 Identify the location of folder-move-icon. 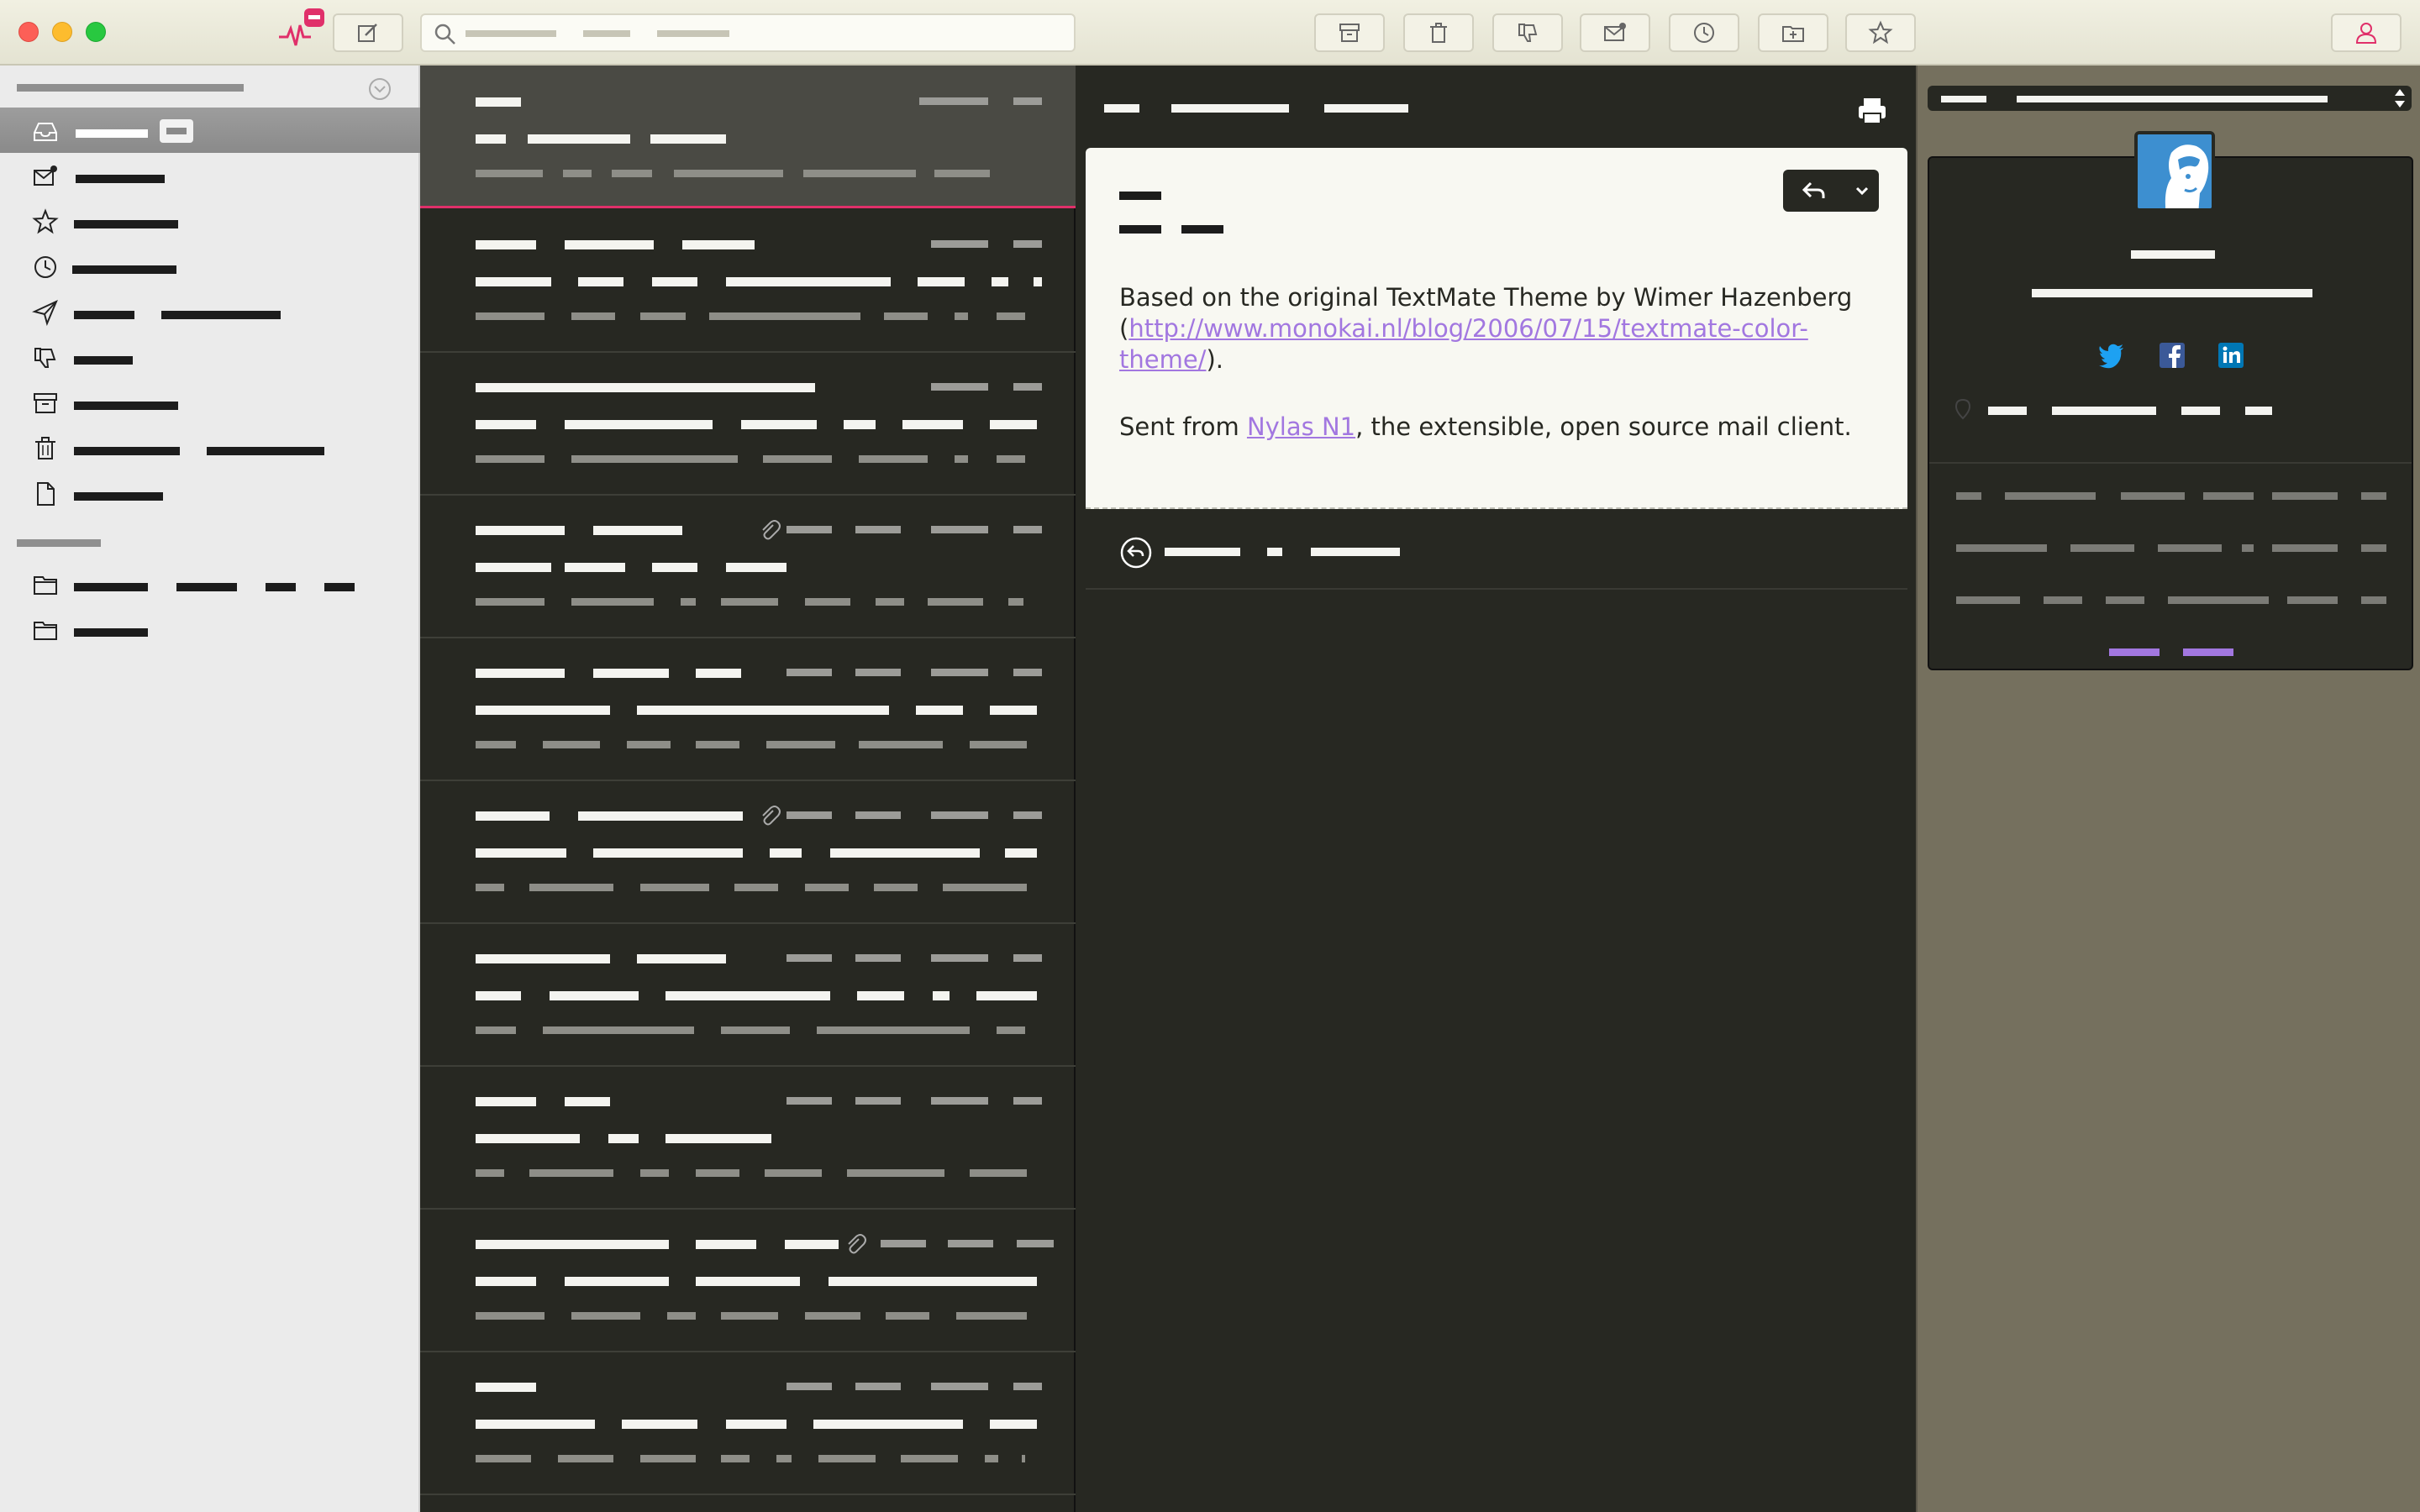
(1793, 34).